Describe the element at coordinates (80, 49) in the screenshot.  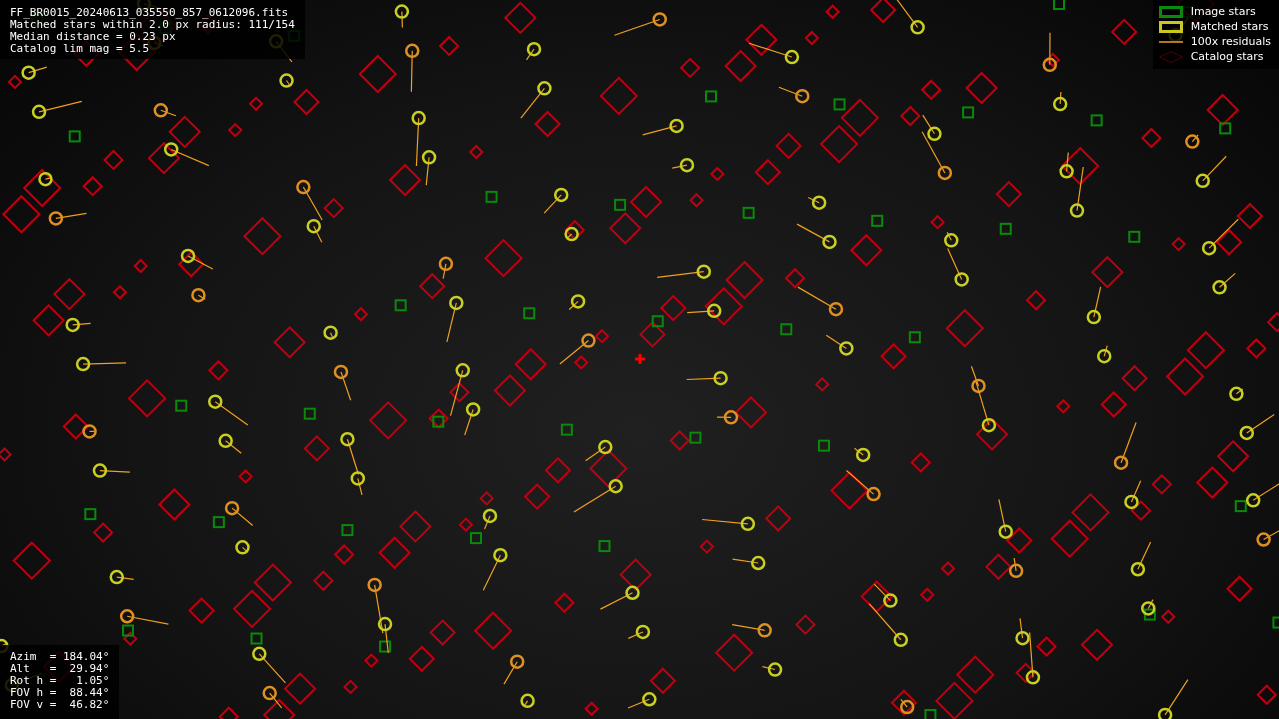
I see `info-text: Catalog lim mag = 5.5` at that location.